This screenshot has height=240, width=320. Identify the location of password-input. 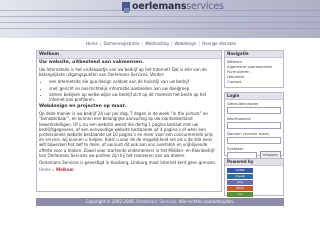
(254, 125).